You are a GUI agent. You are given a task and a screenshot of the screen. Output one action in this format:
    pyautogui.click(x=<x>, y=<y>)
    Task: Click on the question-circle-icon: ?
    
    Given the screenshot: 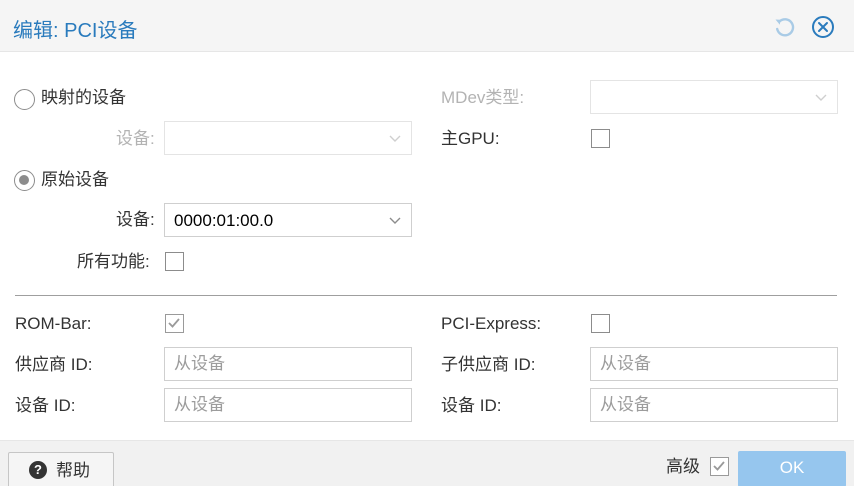 What is the action you would take?
    pyautogui.click(x=38, y=470)
    